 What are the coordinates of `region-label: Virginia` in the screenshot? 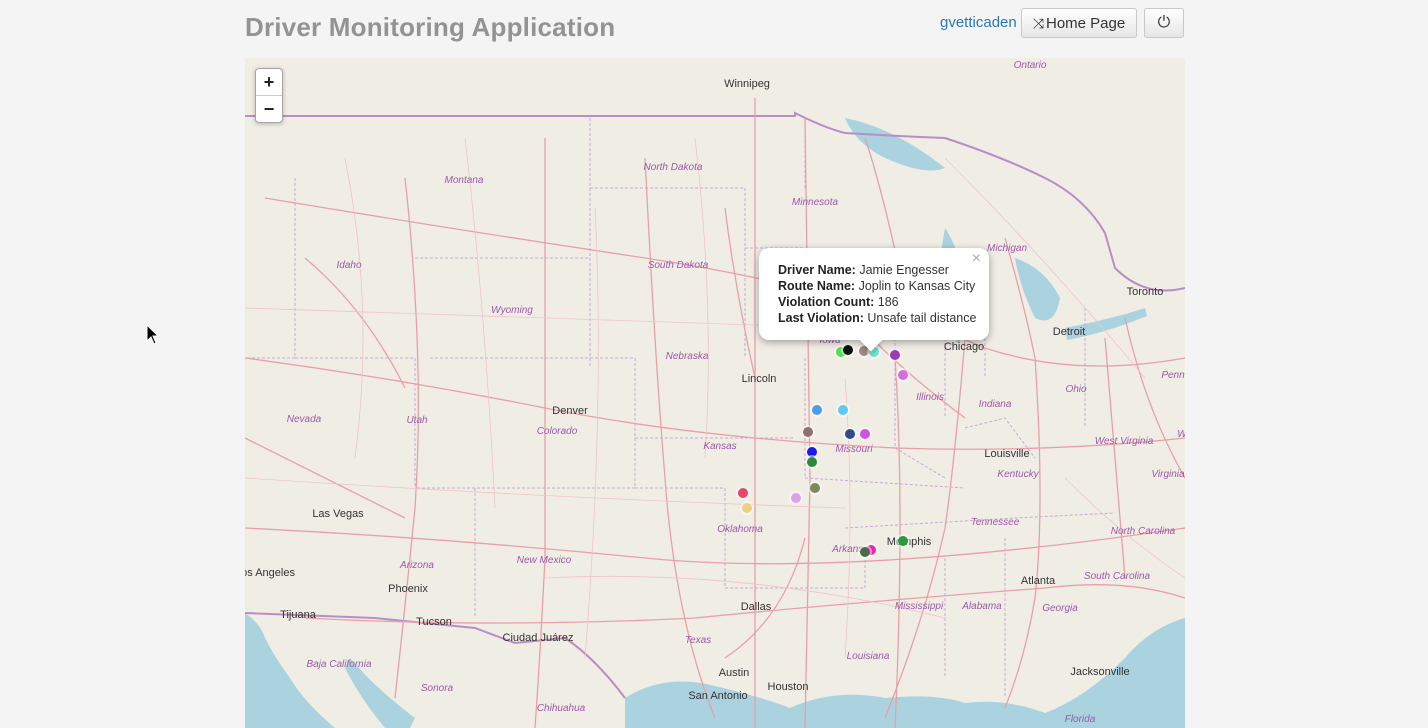 It's located at (1168, 474).